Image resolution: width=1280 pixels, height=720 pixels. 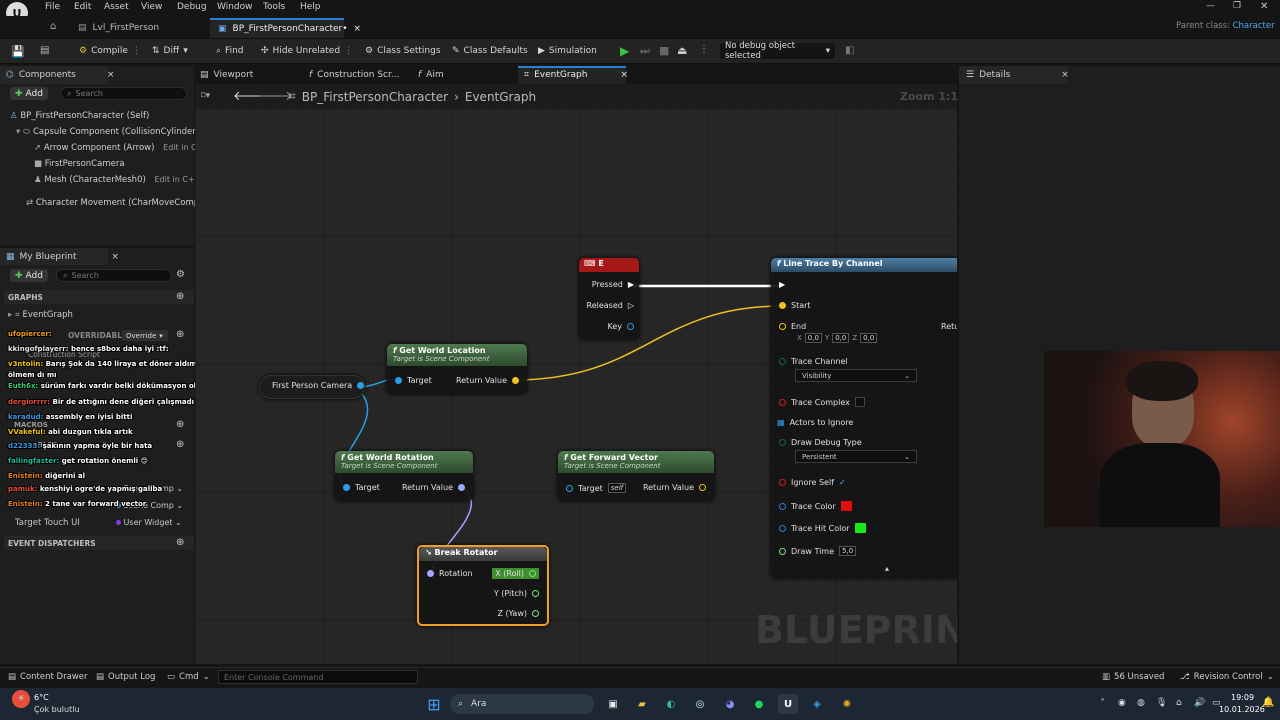 I want to click on camera-pin: First Person Camera, so click(x=318, y=385).